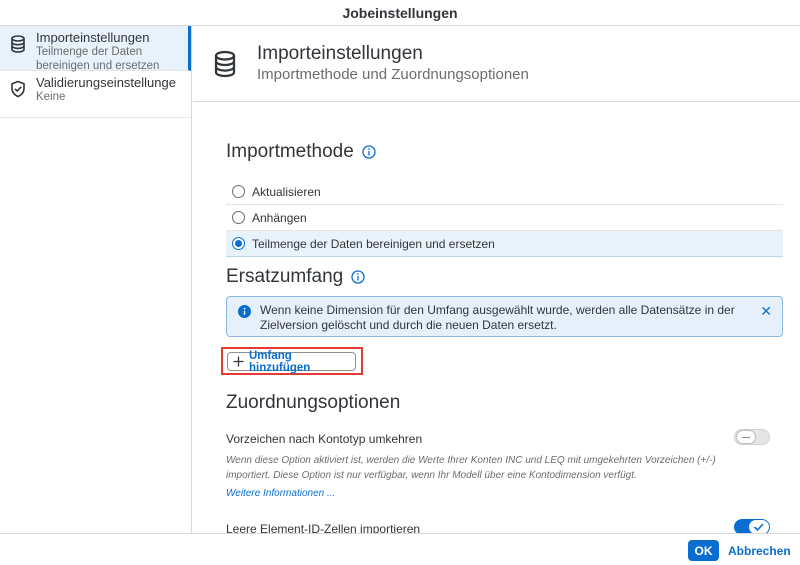  I want to click on radio-option-label: Aktualisieren, so click(286, 191).